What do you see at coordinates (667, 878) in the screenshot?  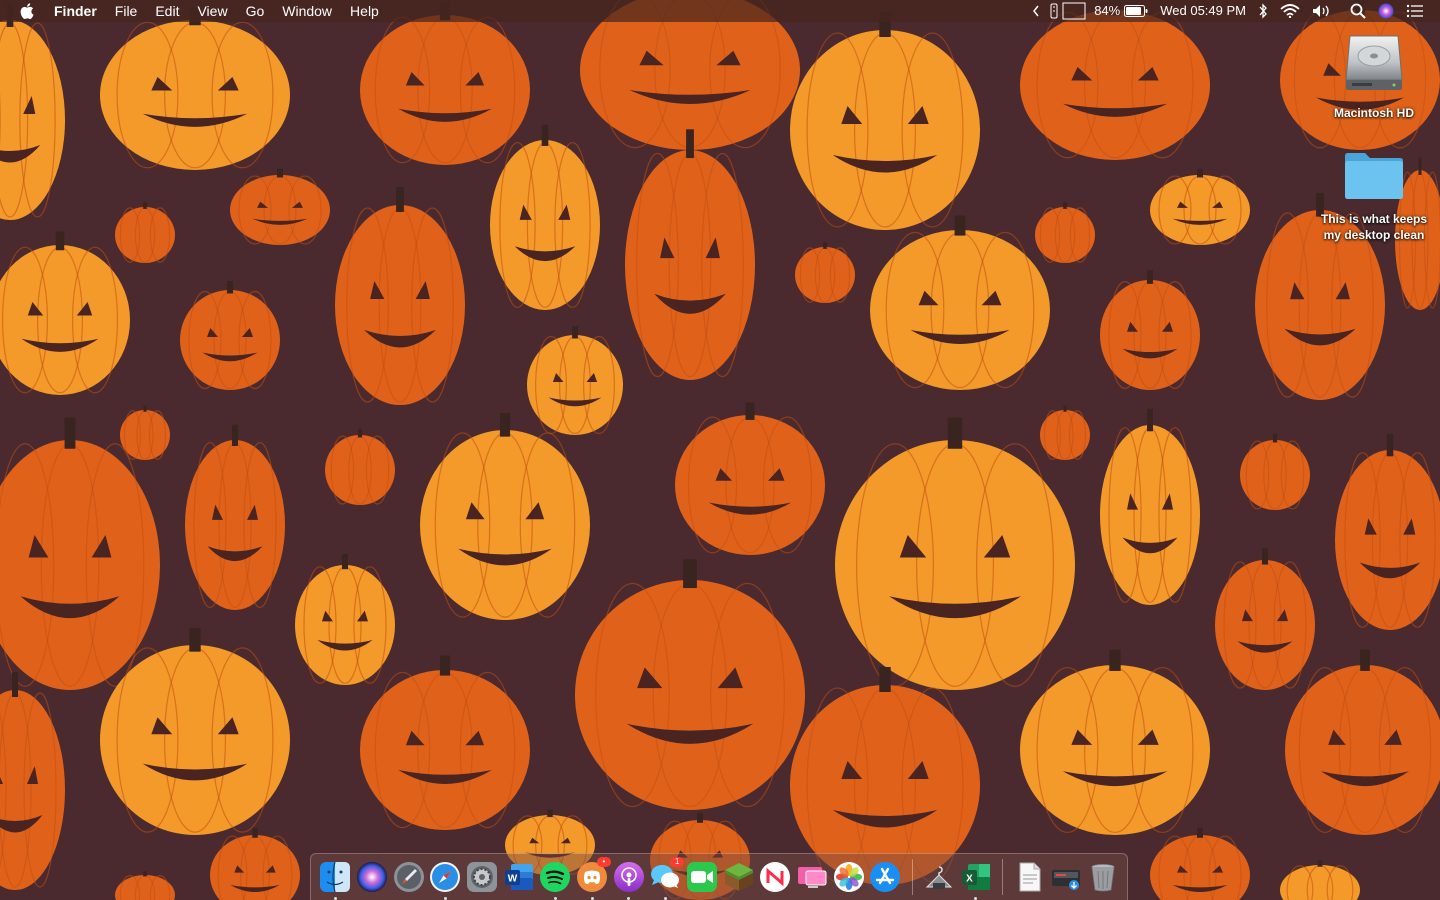 I see `dock-messages: 1` at bounding box center [667, 878].